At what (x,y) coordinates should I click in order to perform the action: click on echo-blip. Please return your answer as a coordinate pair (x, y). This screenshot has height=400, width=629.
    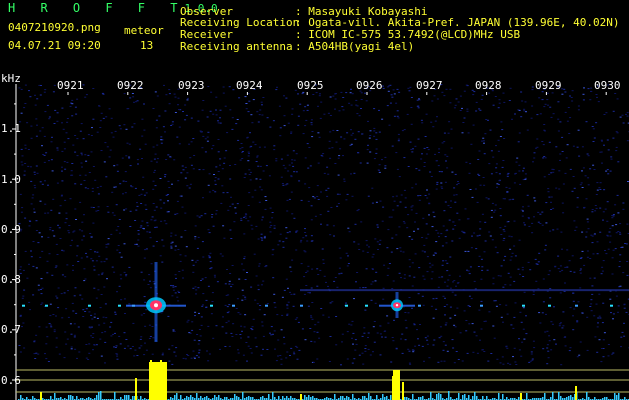
    Looking at the image, I should click on (611, 305).